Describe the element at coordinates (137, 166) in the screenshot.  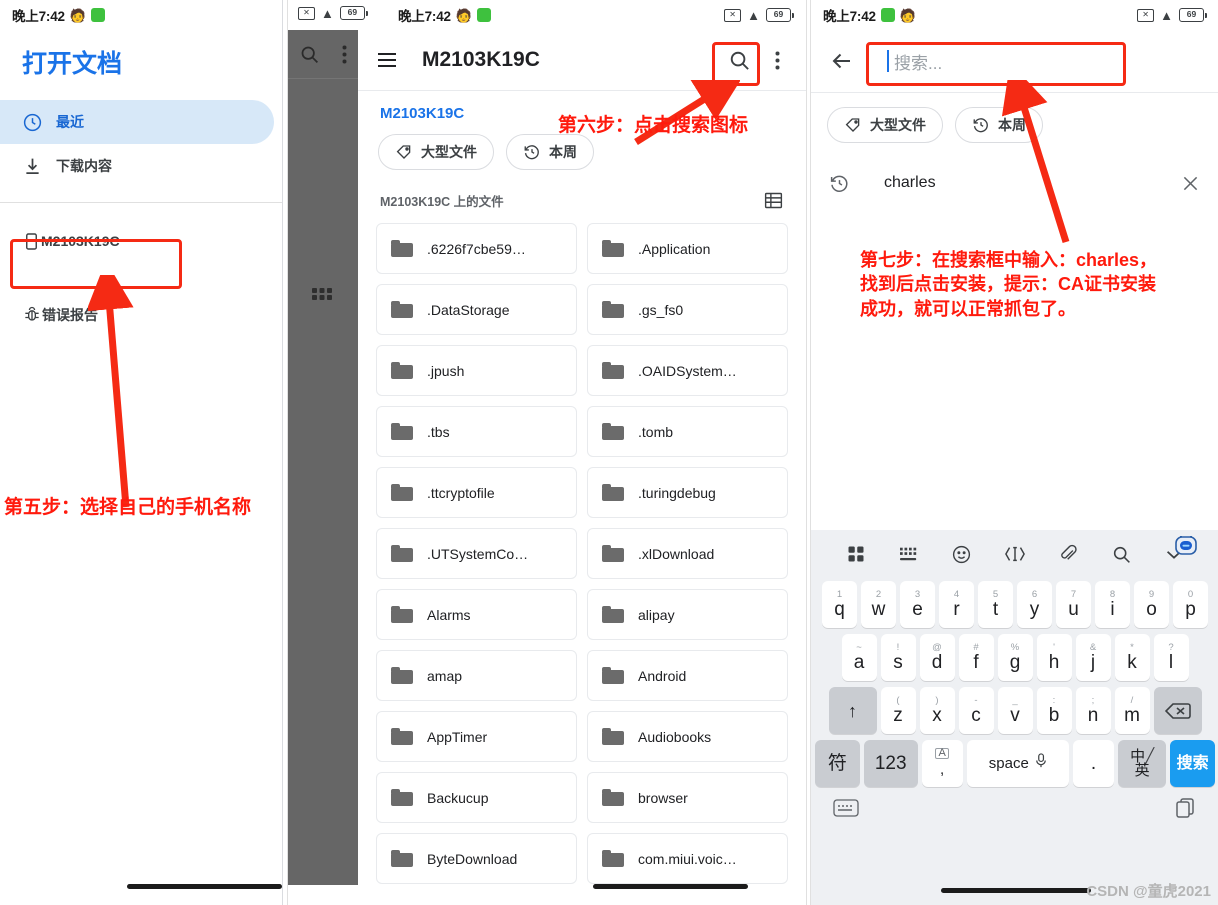
I see `sidebar-item-downloads: 下载内容` at that location.